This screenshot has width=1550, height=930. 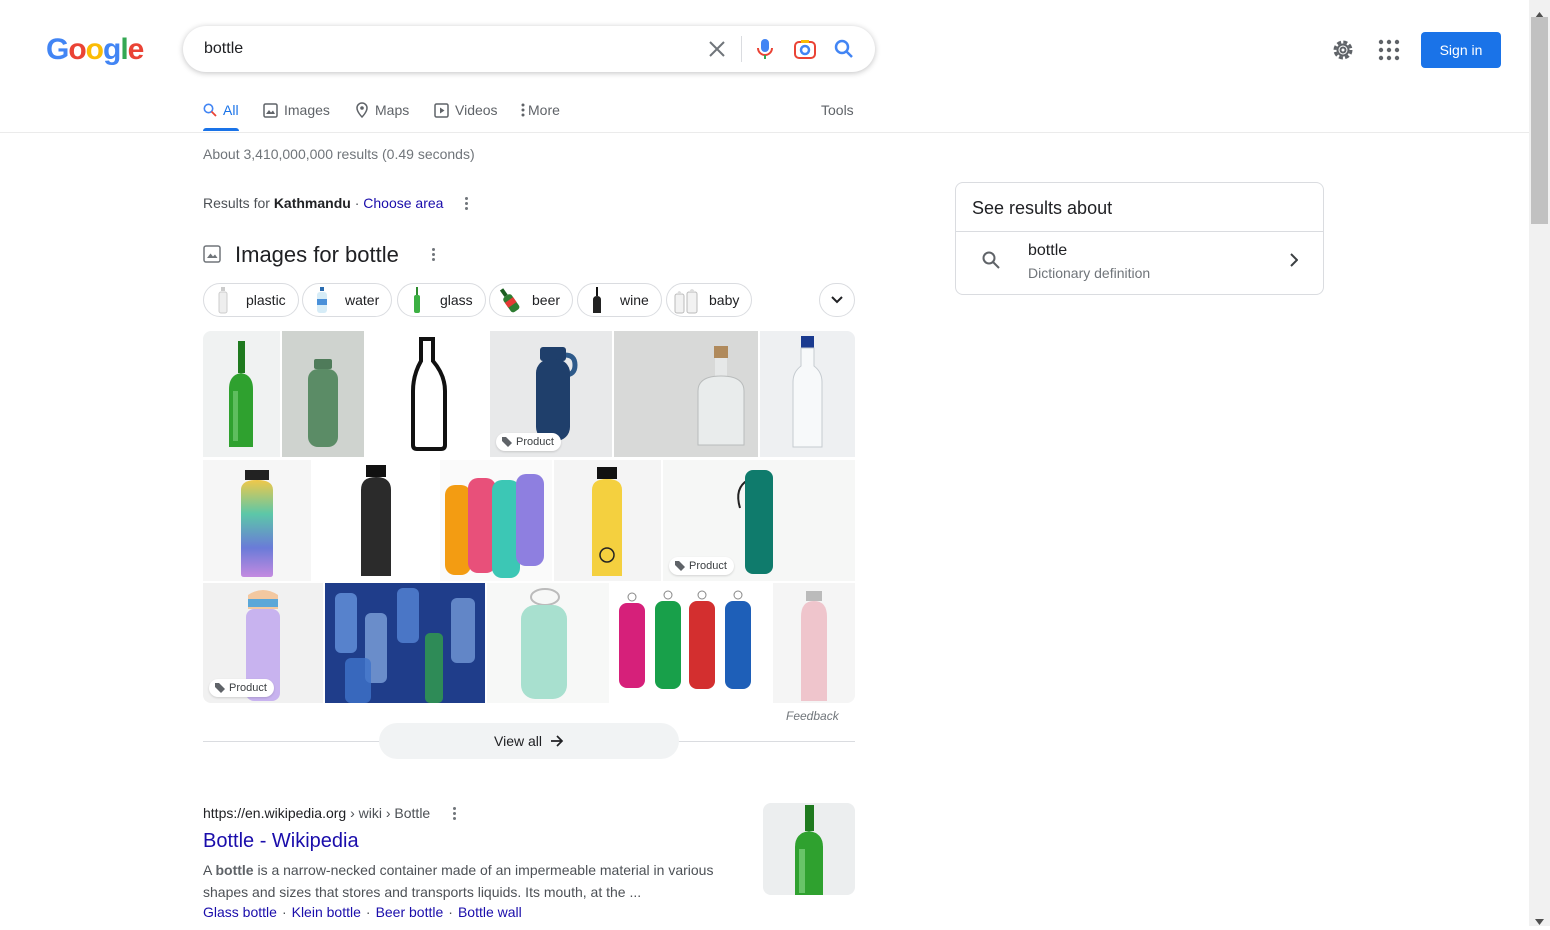 I want to click on baby-bottle-thumb, so click(x=686, y=300).